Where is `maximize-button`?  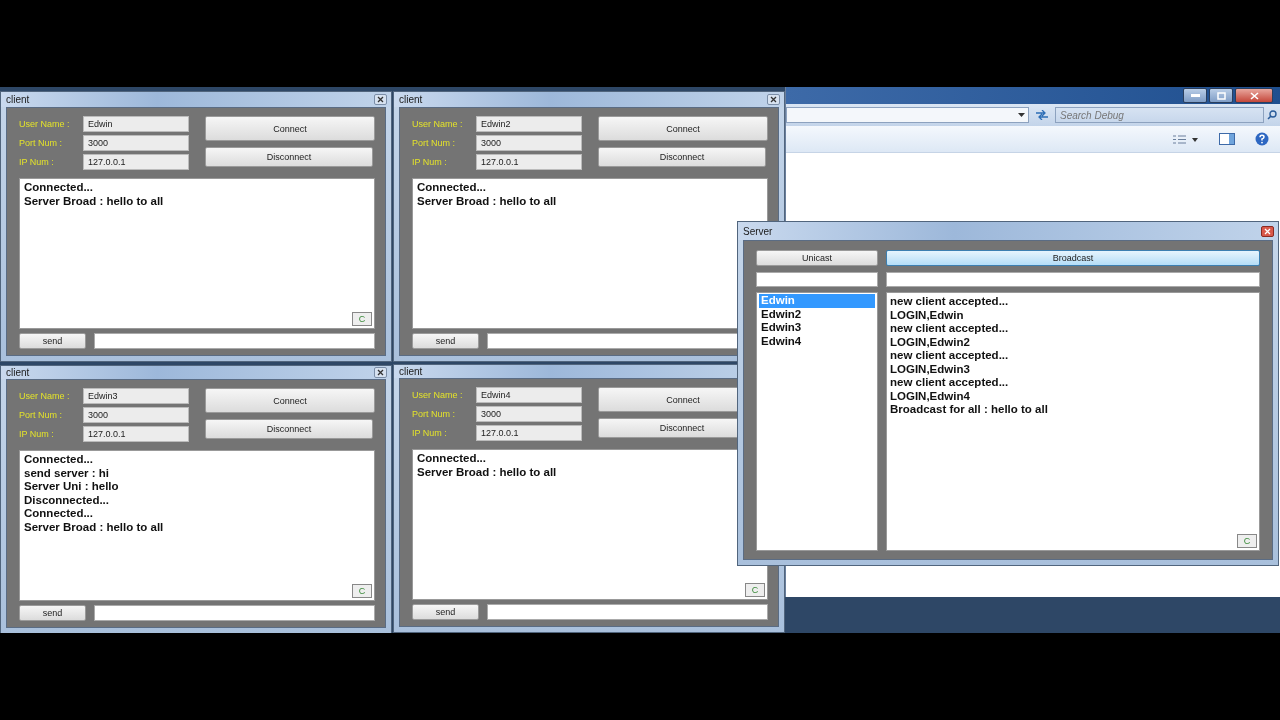 maximize-button is located at coordinates (1221, 95).